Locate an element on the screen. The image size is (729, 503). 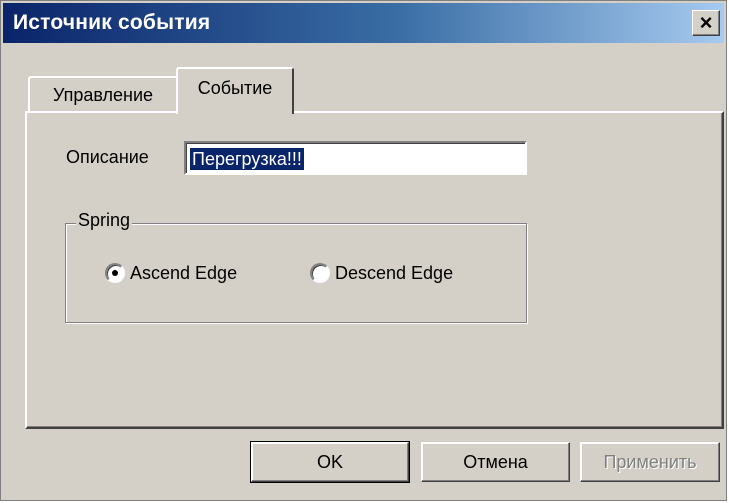
descend-edge-label: Descend Edge is located at coordinates (394, 273).